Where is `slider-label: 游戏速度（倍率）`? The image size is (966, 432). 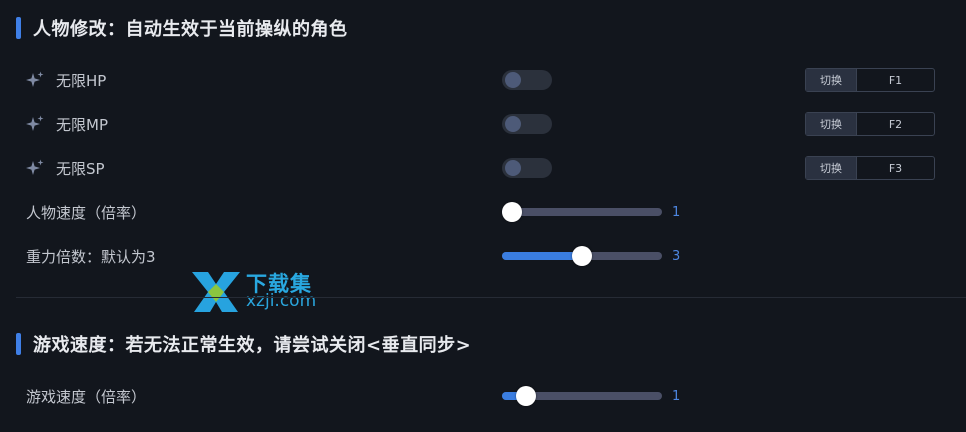
slider-label: 游戏速度（倍率） is located at coordinates (86, 396).